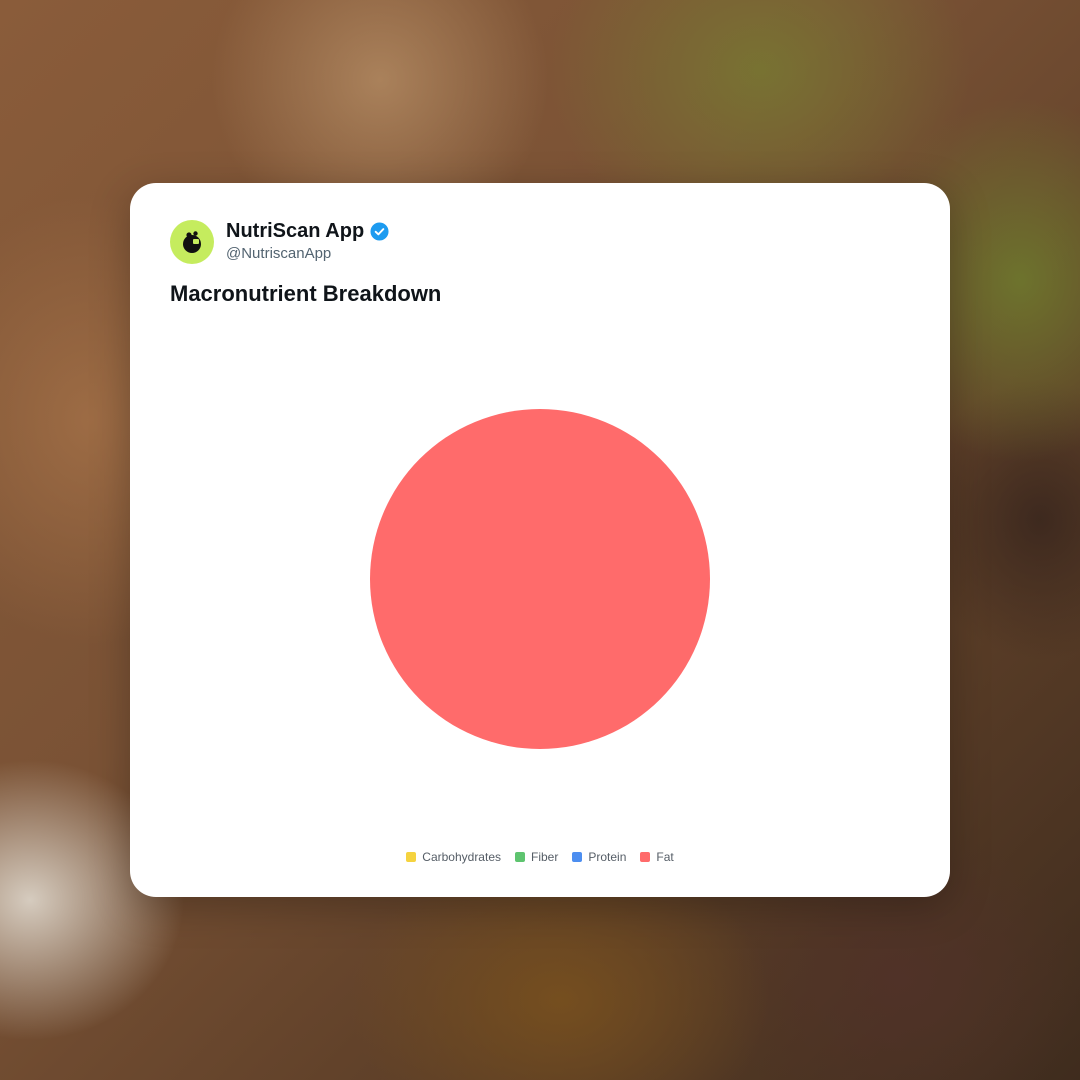 The width and height of the screenshot is (1080, 1080). I want to click on legend-item-protein: Protein, so click(599, 857).